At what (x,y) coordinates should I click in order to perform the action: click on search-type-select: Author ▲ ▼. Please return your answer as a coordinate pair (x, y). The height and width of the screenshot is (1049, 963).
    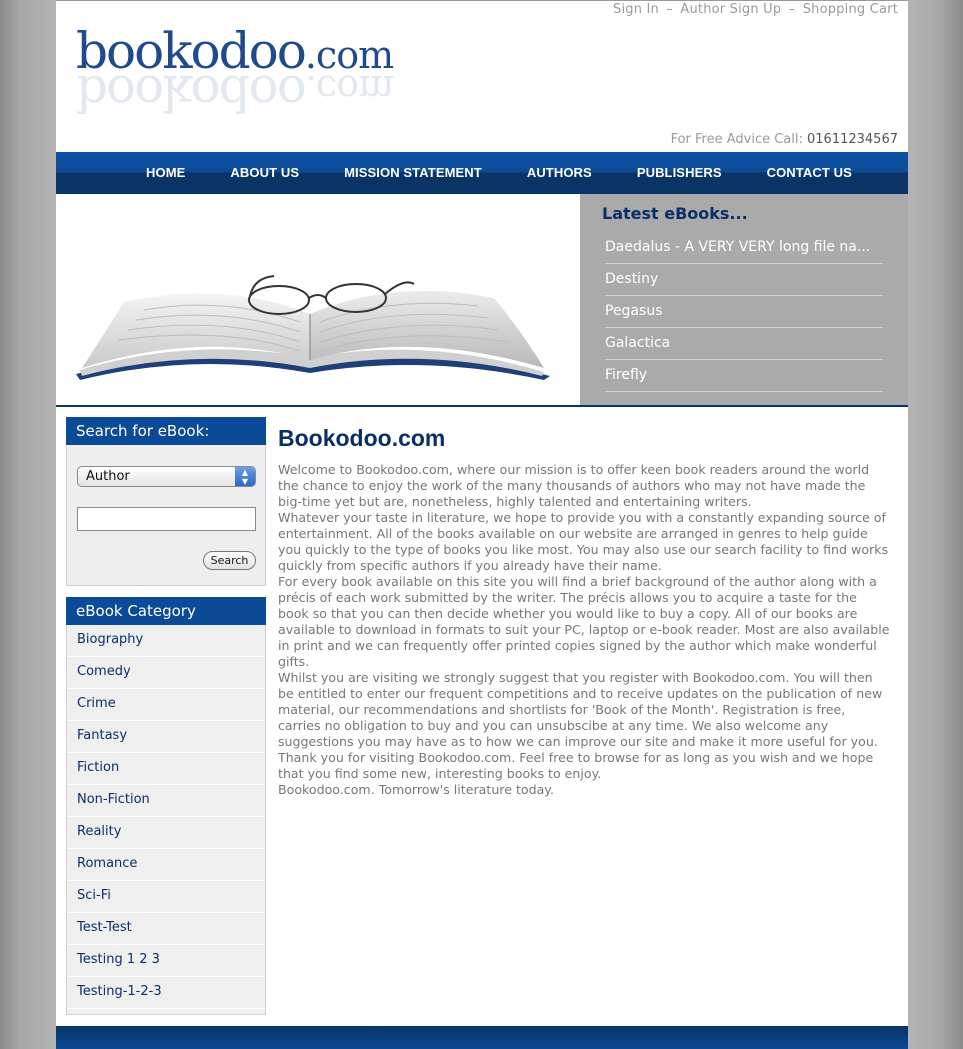
    Looking at the image, I should click on (166, 476).